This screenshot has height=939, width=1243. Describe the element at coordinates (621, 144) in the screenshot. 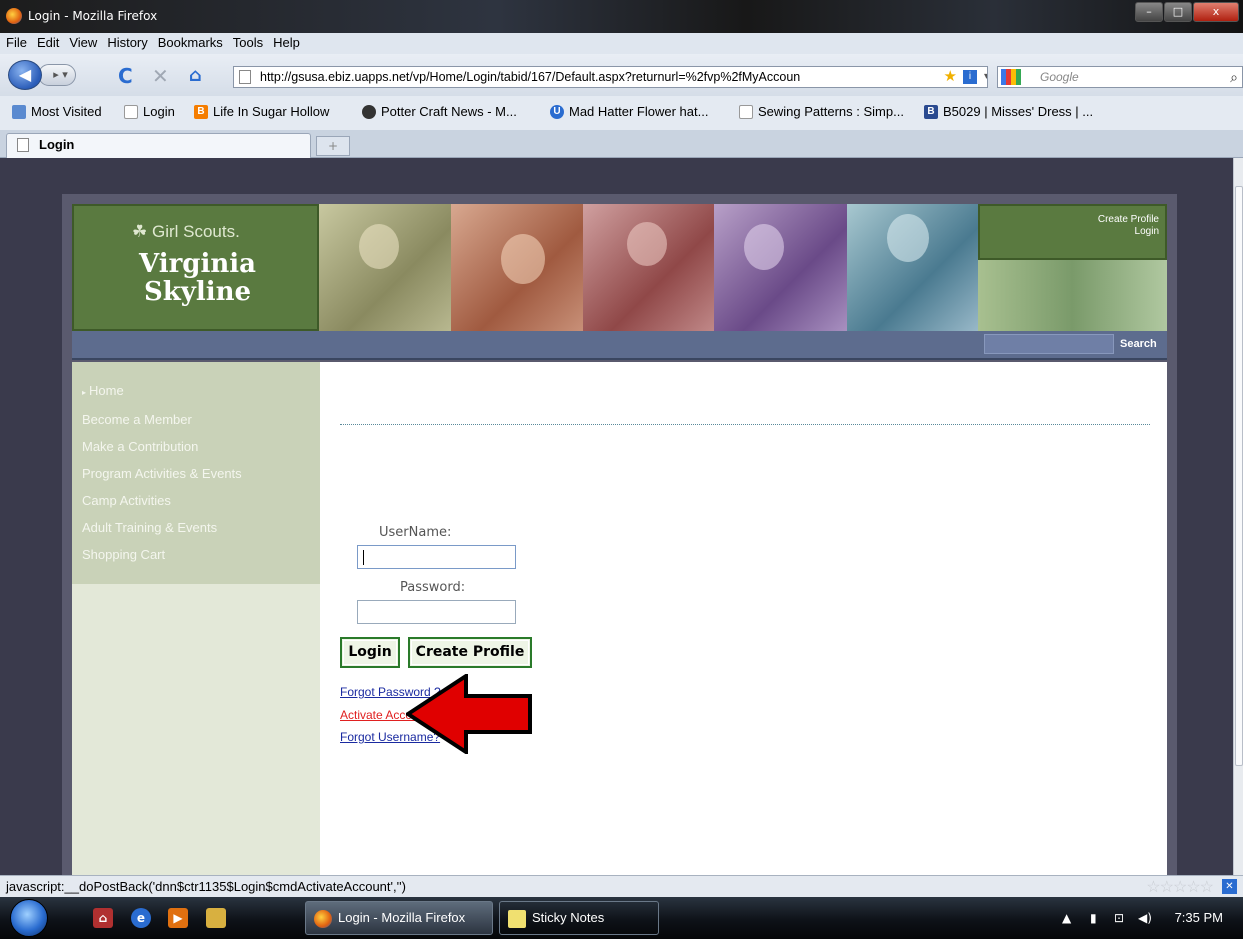

I see `tab-strip: Login +` at that location.